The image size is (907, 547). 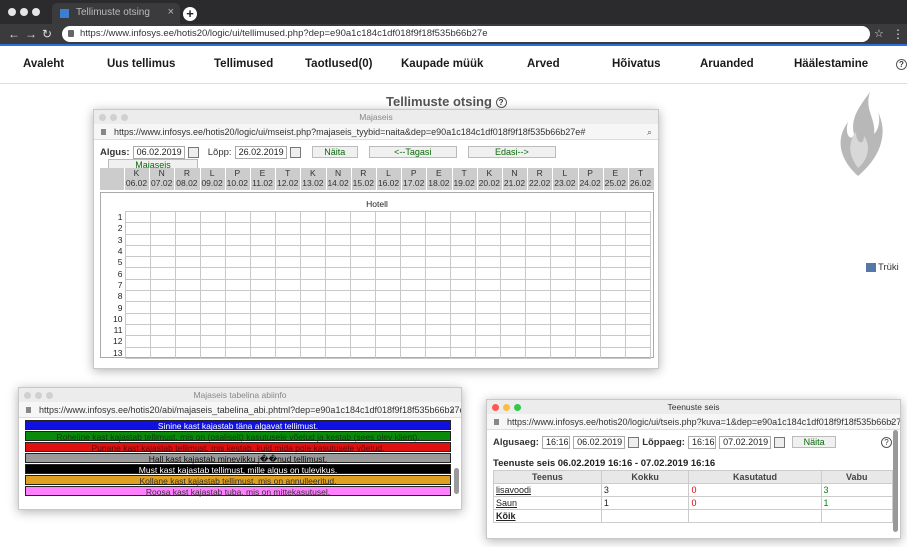 I want to click on algus-time-input: 16:16, so click(x=556, y=442).